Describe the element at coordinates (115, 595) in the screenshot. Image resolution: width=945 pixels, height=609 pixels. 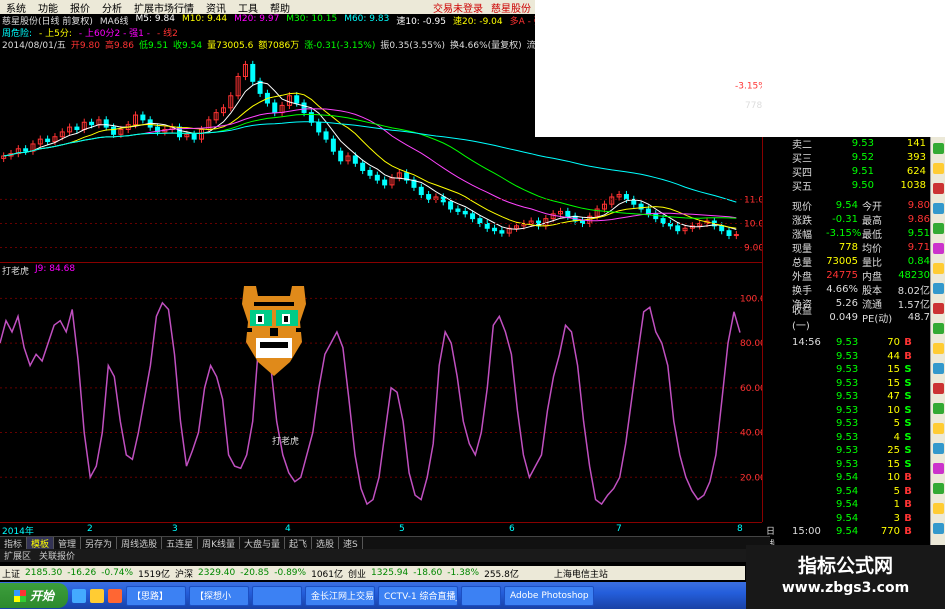
I see `media-icon` at that location.